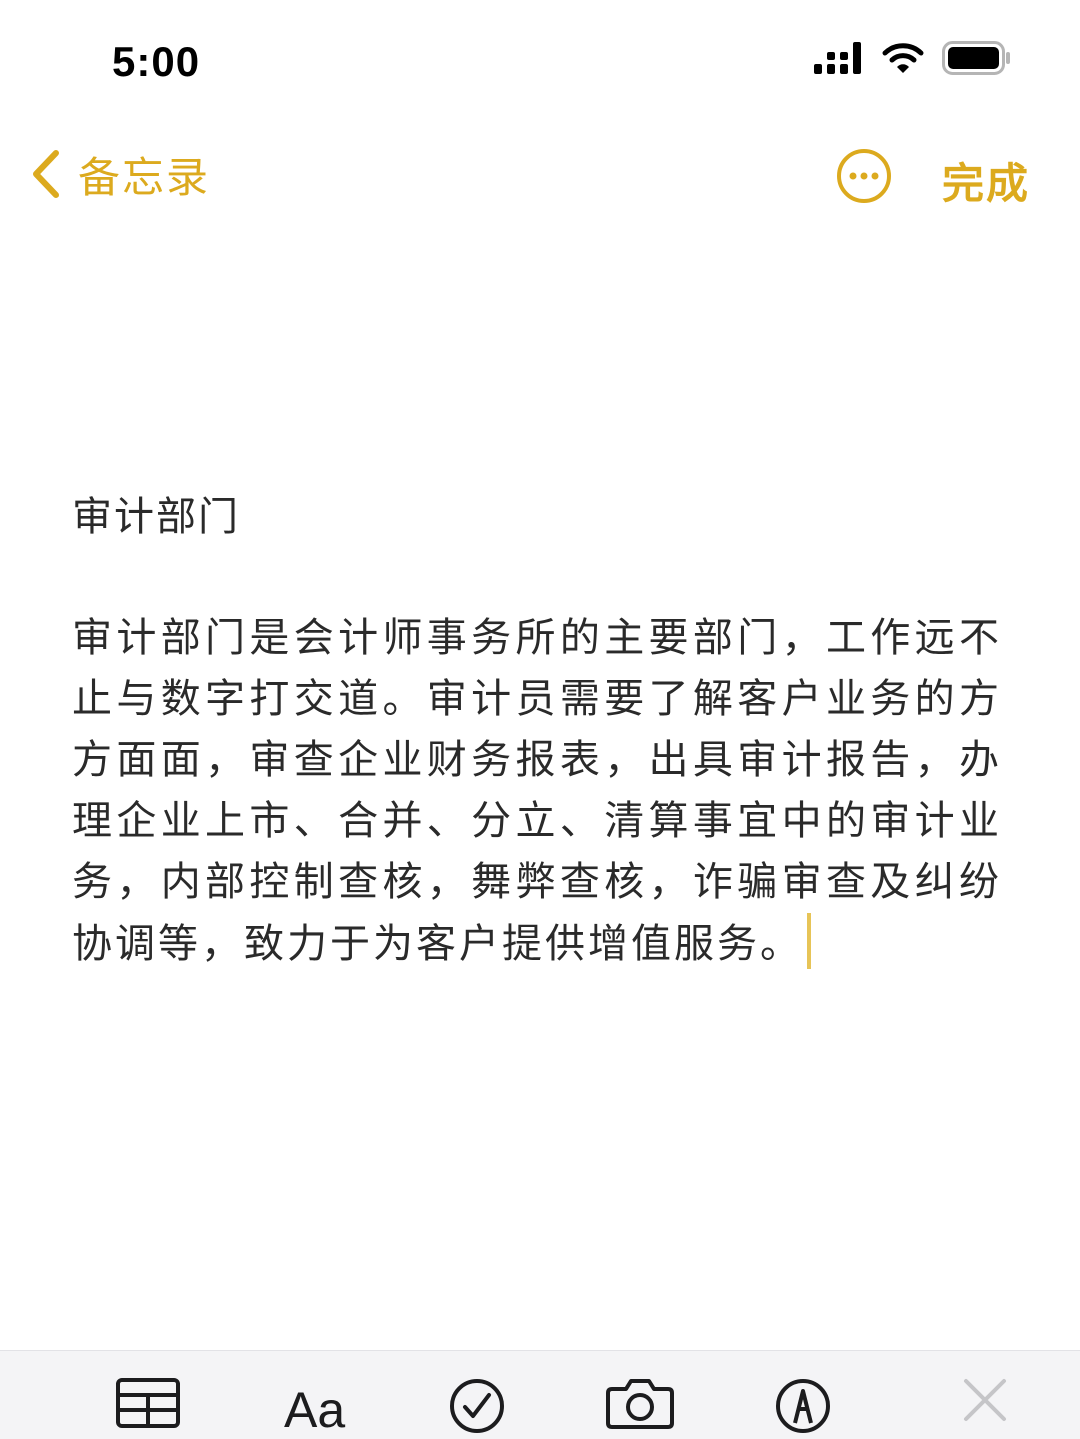 The height and width of the screenshot is (1439, 1080). Describe the element at coordinates (477, 1406) in the screenshot. I see `checklist-icon` at that location.